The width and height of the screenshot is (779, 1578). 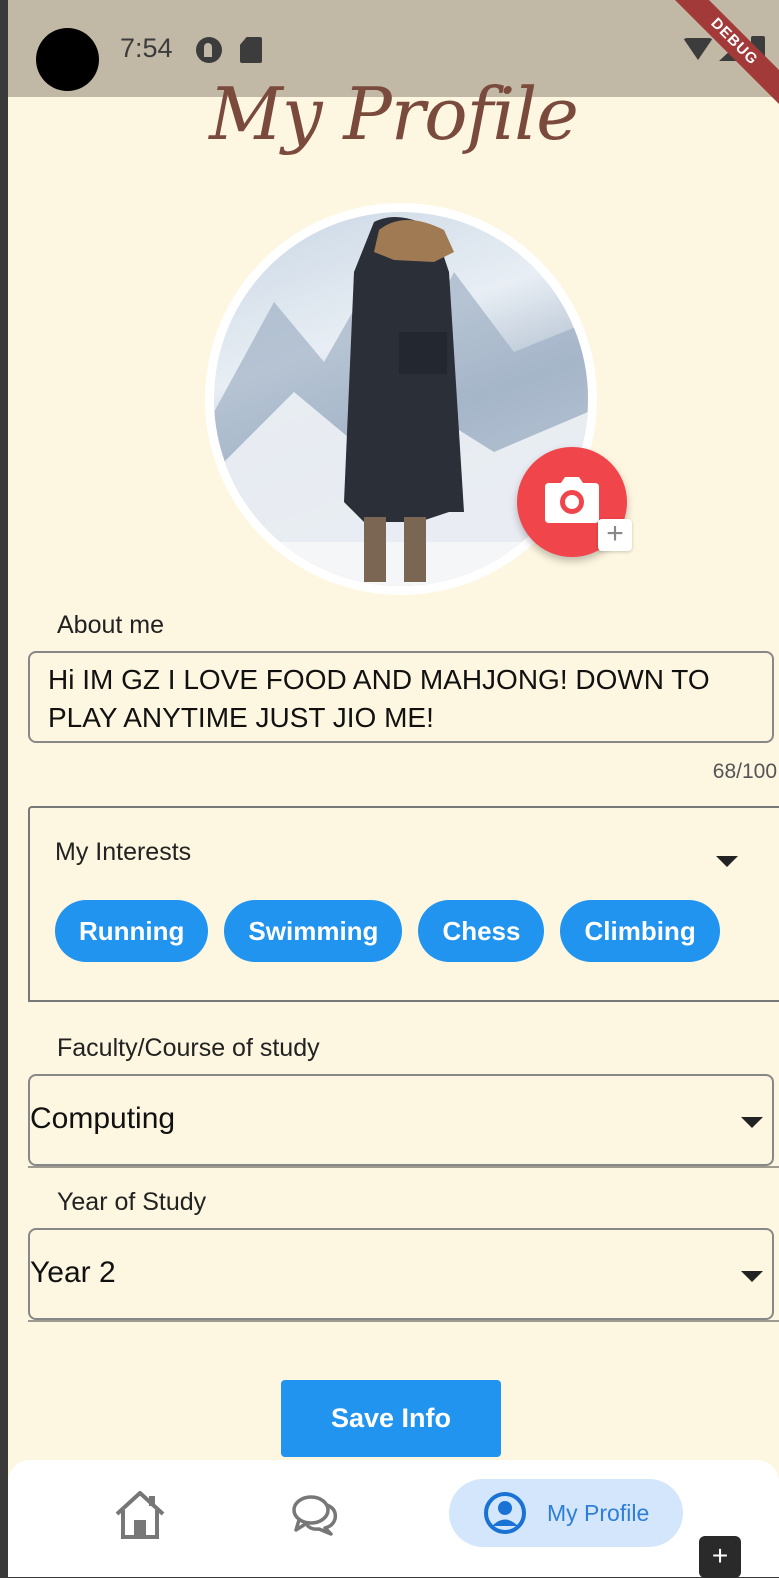 What do you see at coordinates (598, 1513) in the screenshot?
I see `nav-my-profile-label: My Profile` at bounding box center [598, 1513].